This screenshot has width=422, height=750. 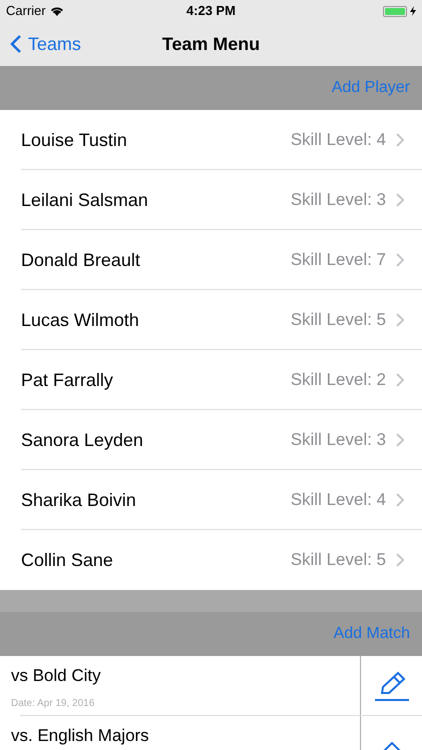 I want to click on player-row: Louise Tustin Skill Level: 4, so click(x=211, y=140).